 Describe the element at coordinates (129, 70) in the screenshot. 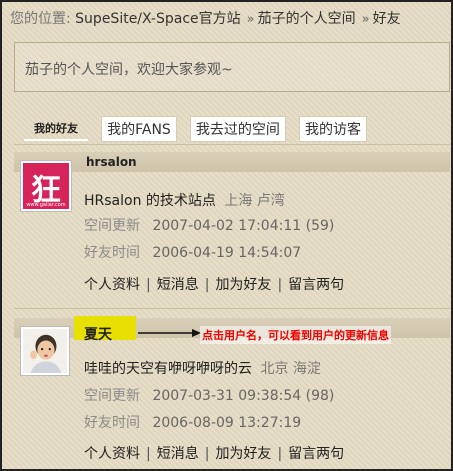

I see `space-intro-text: 茄子的个人空间，欢迎大家参观~` at that location.